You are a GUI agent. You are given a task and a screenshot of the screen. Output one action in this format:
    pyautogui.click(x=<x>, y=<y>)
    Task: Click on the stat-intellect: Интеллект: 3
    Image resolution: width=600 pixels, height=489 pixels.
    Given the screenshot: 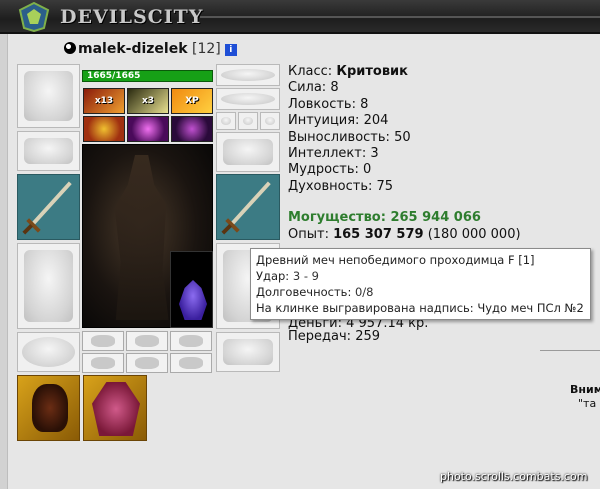 What is the action you would take?
    pyautogui.click(x=333, y=154)
    